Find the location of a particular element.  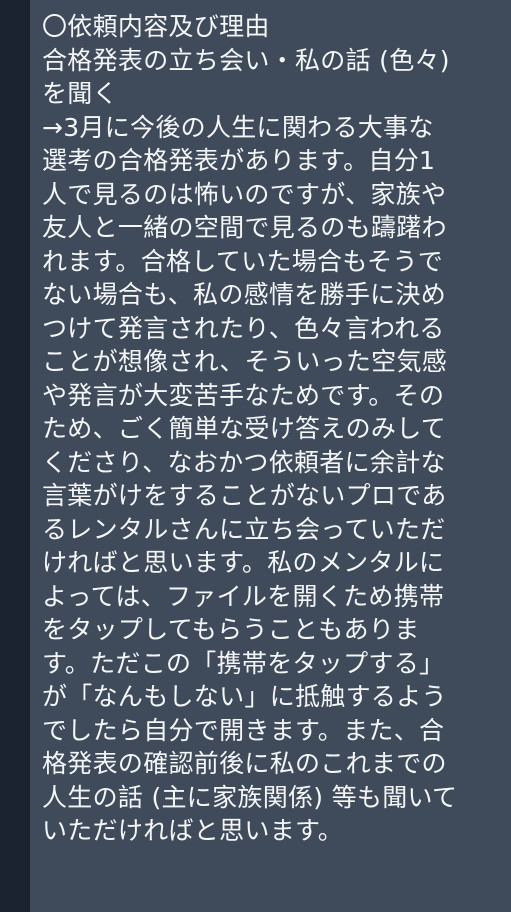

message-line: 人生の話 (主に家族関係) 等も聞いて is located at coordinates (250, 797).